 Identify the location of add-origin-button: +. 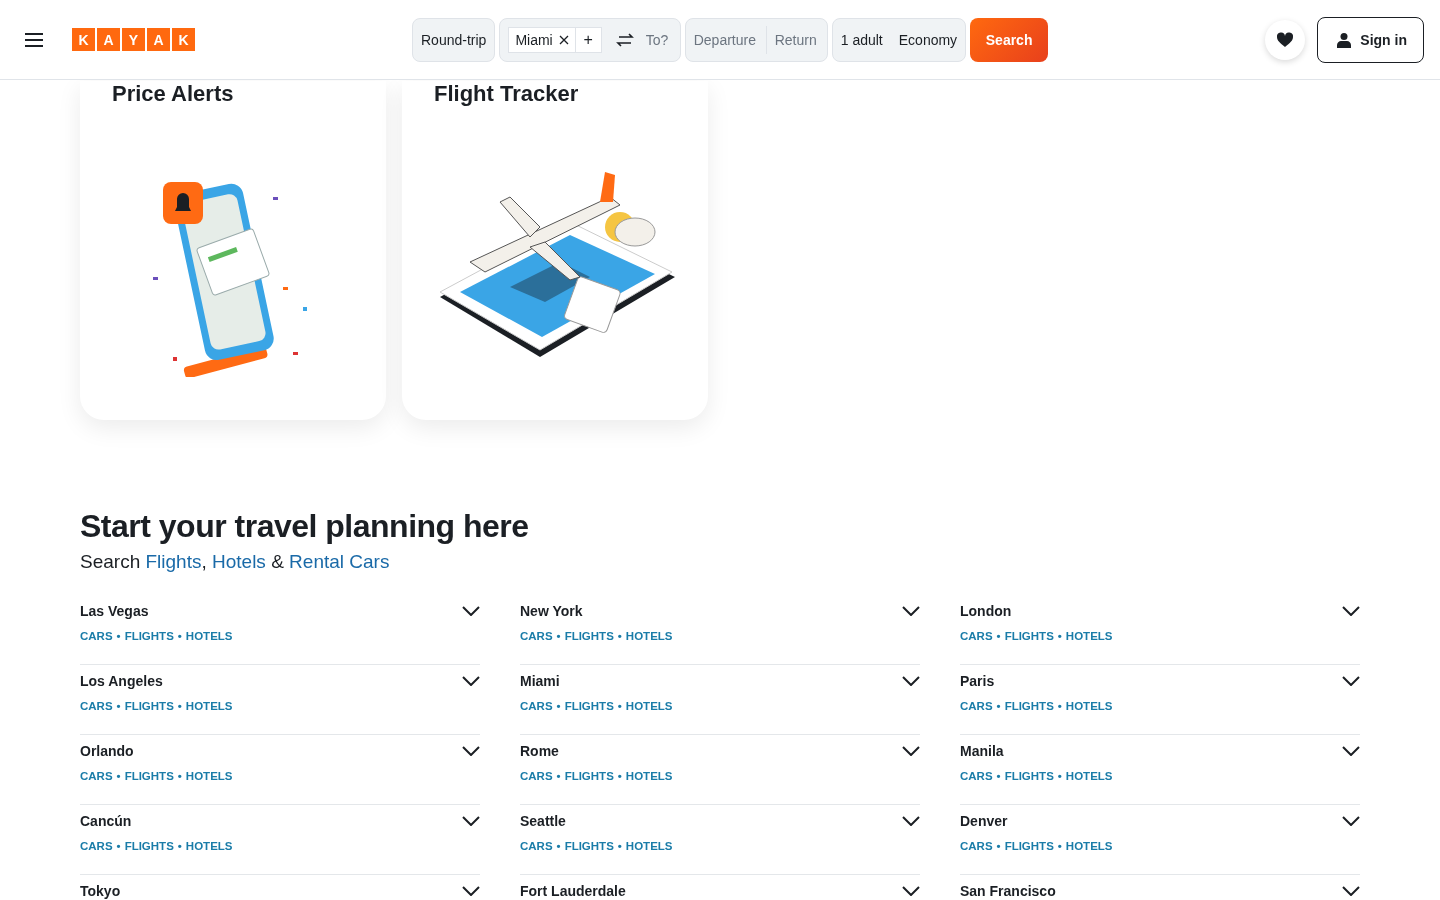
(588, 39).